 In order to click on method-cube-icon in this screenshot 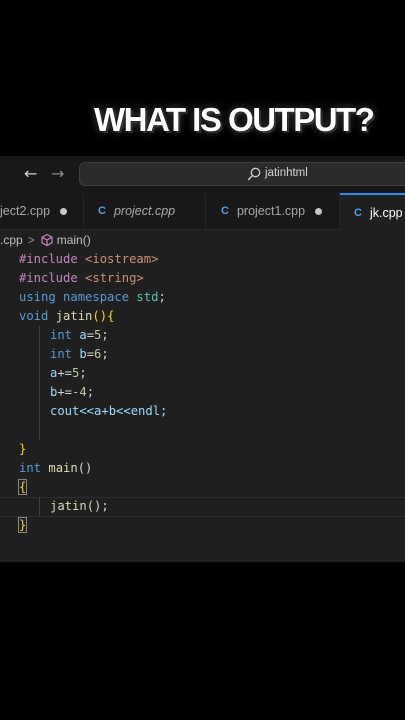, I will do `click(47, 240)`.